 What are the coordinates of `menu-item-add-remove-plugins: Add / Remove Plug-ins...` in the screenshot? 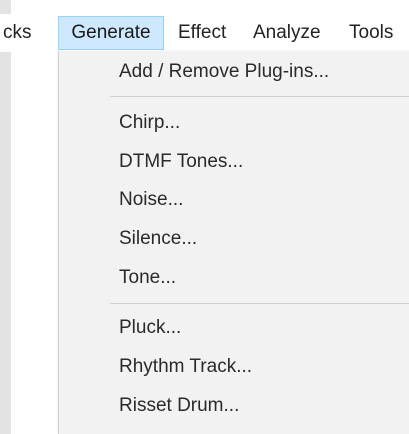 It's located at (224, 72).